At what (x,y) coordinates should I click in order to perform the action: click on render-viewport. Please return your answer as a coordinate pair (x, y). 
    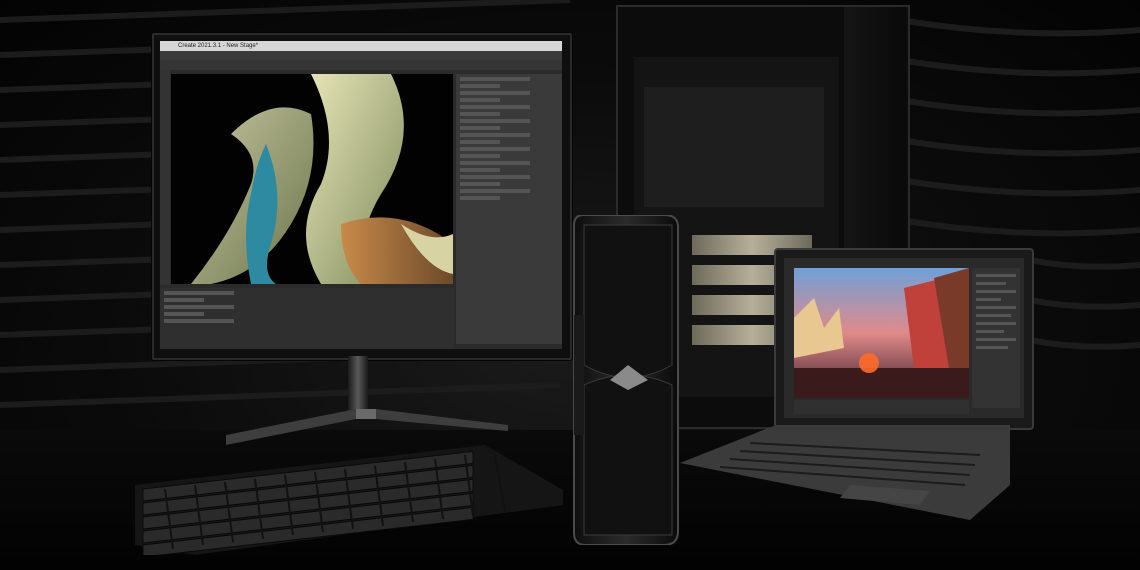
    Looking at the image, I should click on (312, 179).